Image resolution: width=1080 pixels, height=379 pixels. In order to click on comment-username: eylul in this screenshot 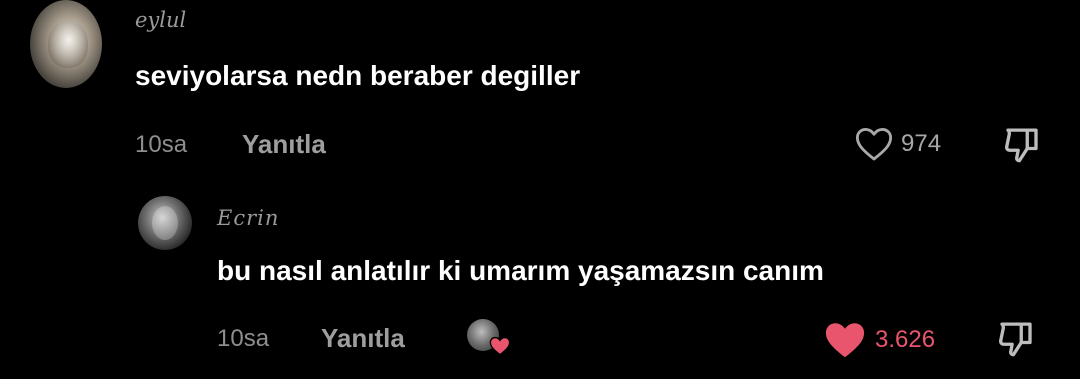, I will do `click(160, 20)`.